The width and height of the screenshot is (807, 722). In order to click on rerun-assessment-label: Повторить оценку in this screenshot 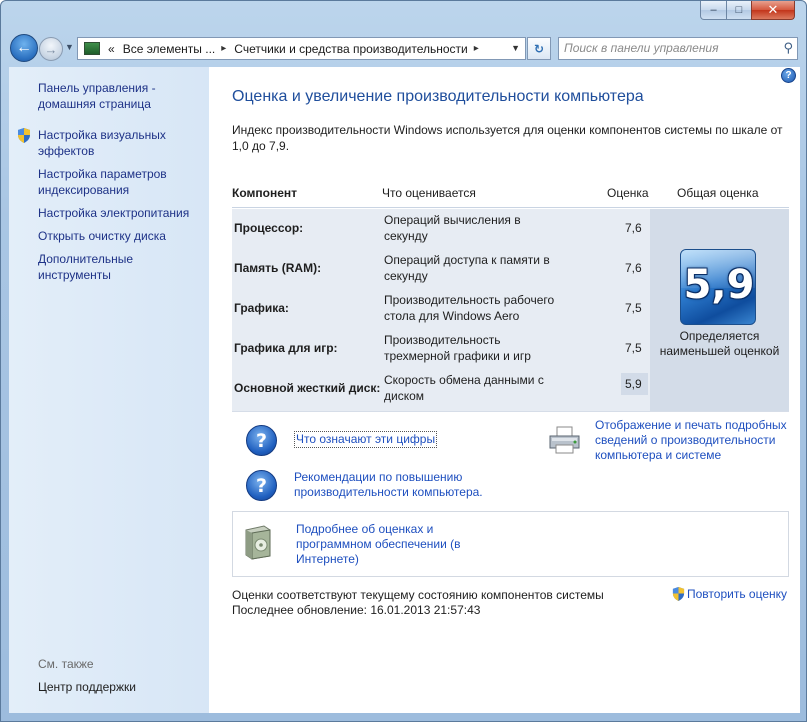, I will do `click(737, 594)`.